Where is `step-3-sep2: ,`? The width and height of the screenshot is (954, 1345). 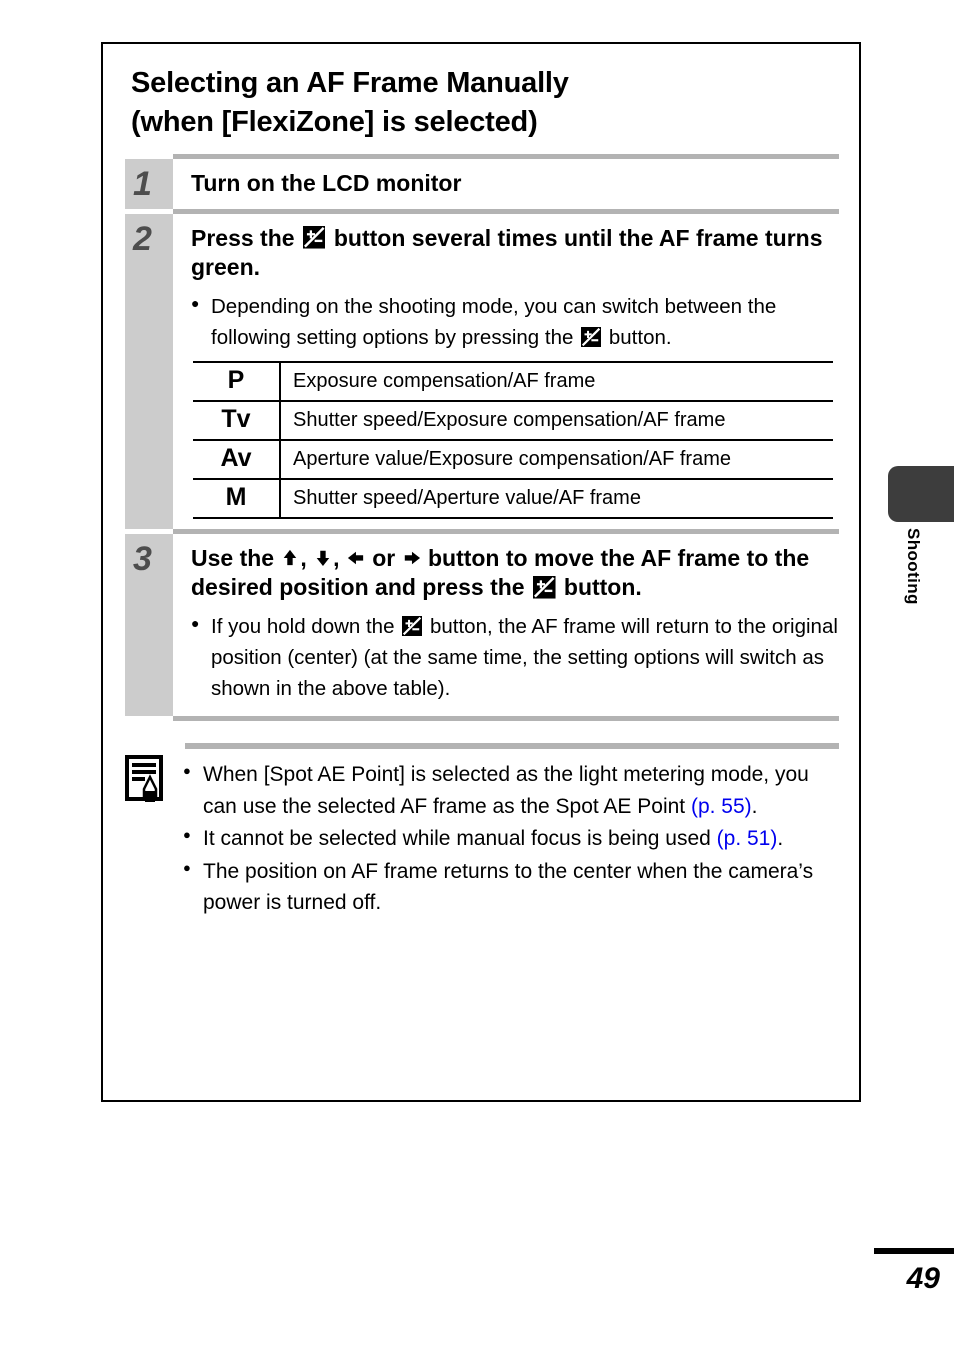
step-3-sep2: , is located at coordinates (336, 557).